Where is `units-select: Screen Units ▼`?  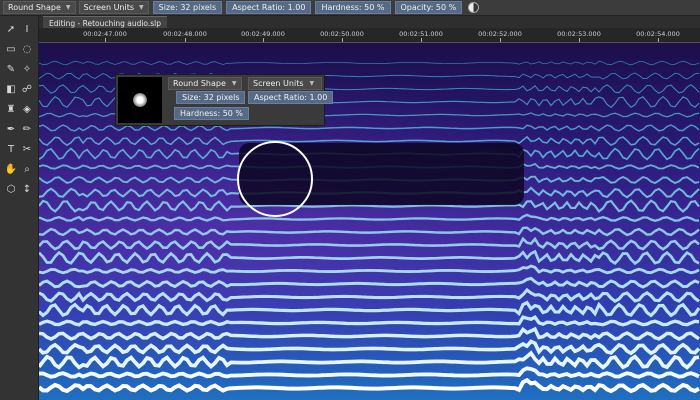
units-select: Screen Units ▼ is located at coordinates (113, 7).